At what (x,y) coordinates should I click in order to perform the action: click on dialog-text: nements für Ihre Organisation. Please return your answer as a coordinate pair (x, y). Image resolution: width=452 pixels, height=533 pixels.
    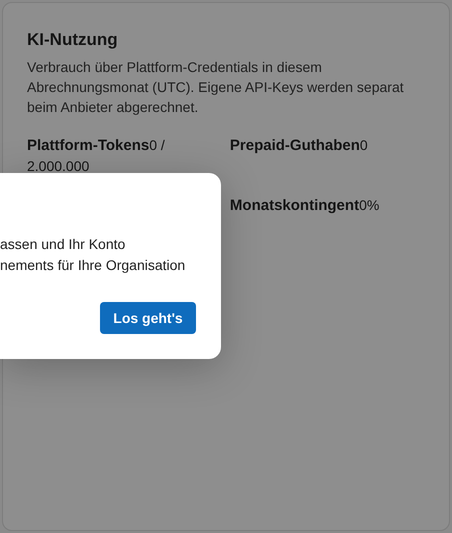
    Looking at the image, I should click on (93, 265).